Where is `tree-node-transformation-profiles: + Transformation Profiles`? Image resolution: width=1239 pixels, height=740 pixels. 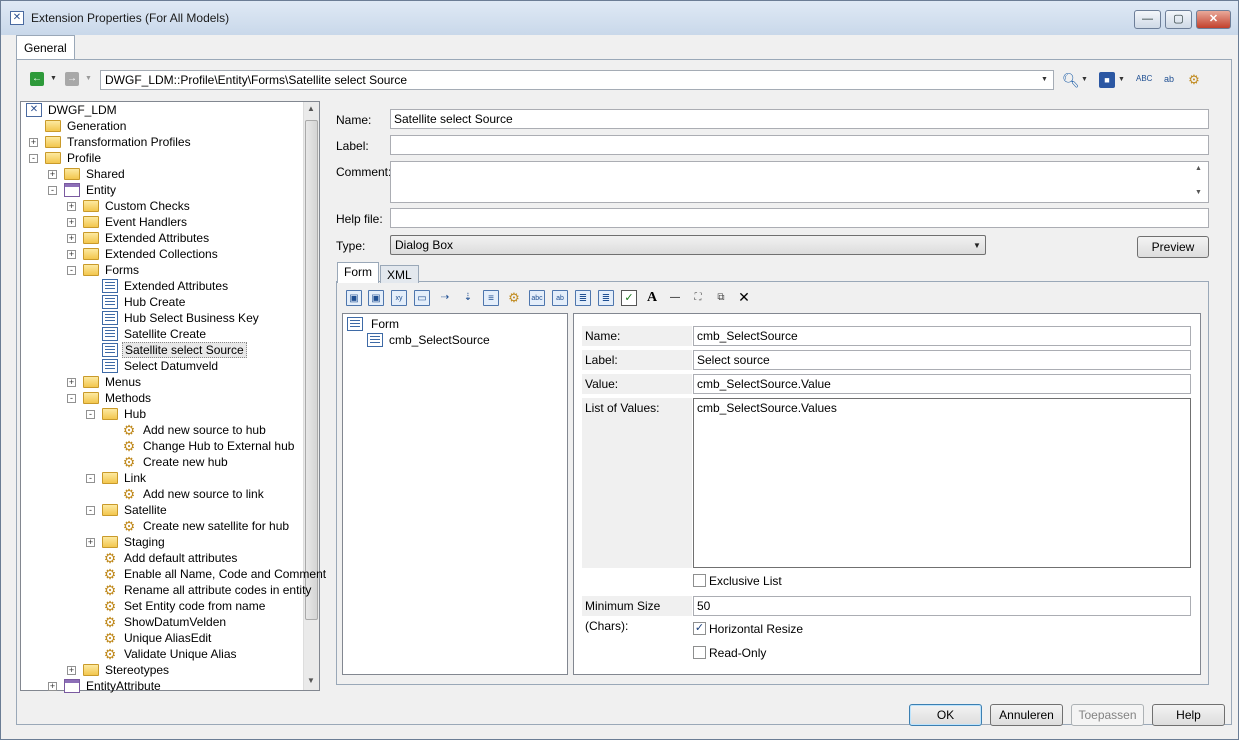 tree-node-transformation-profiles: + Transformation Profiles is located at coordinates (151, 142).